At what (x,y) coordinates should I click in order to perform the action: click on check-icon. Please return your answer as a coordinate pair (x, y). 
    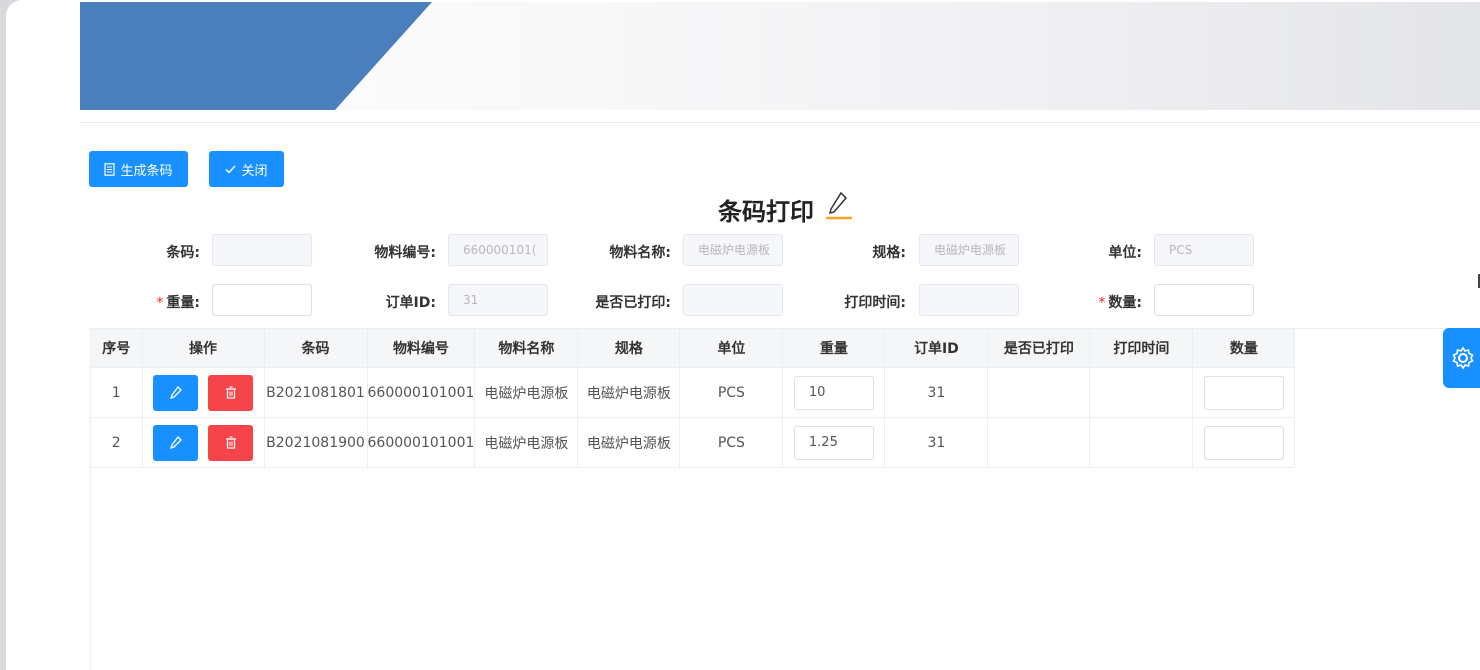
    Looking at the image, I should click on (230, 169).